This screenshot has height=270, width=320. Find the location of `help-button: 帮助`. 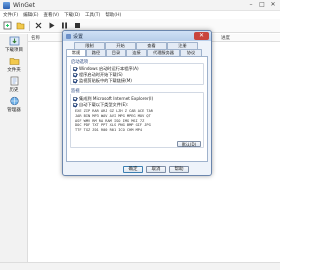

help-button: 帮助 is located at coordinates (179, 169).